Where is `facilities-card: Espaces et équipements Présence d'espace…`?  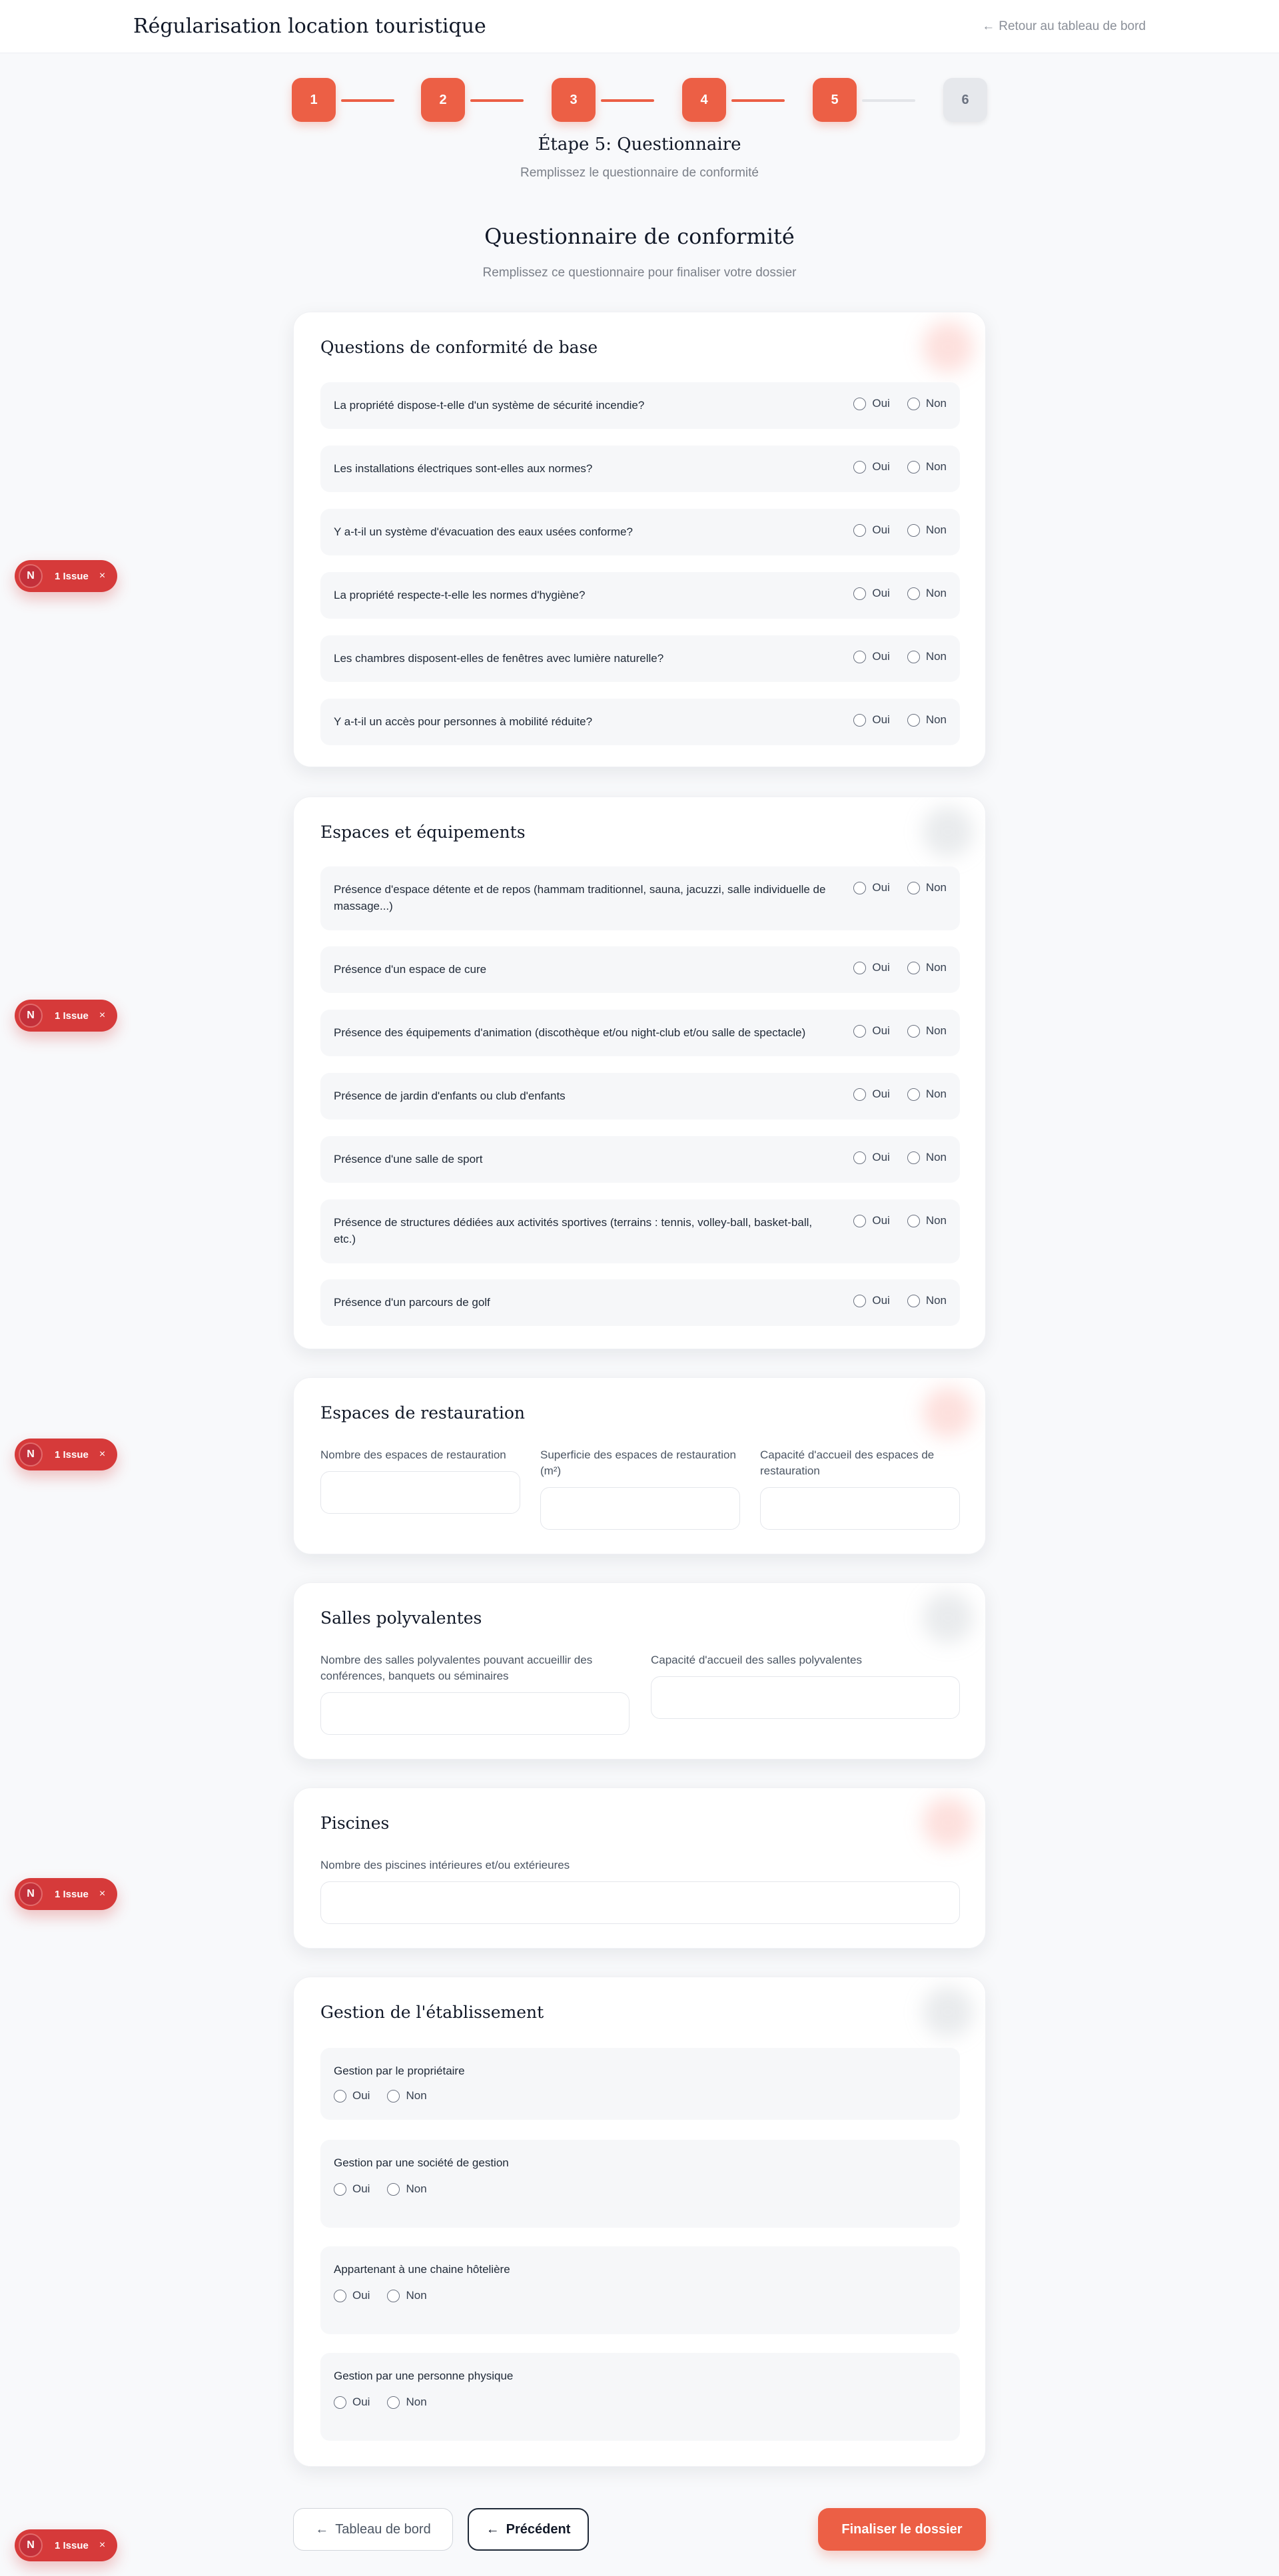
facilities-card: Espaces et équipements Présence d'espace… is located at coordinates (639, 1073).